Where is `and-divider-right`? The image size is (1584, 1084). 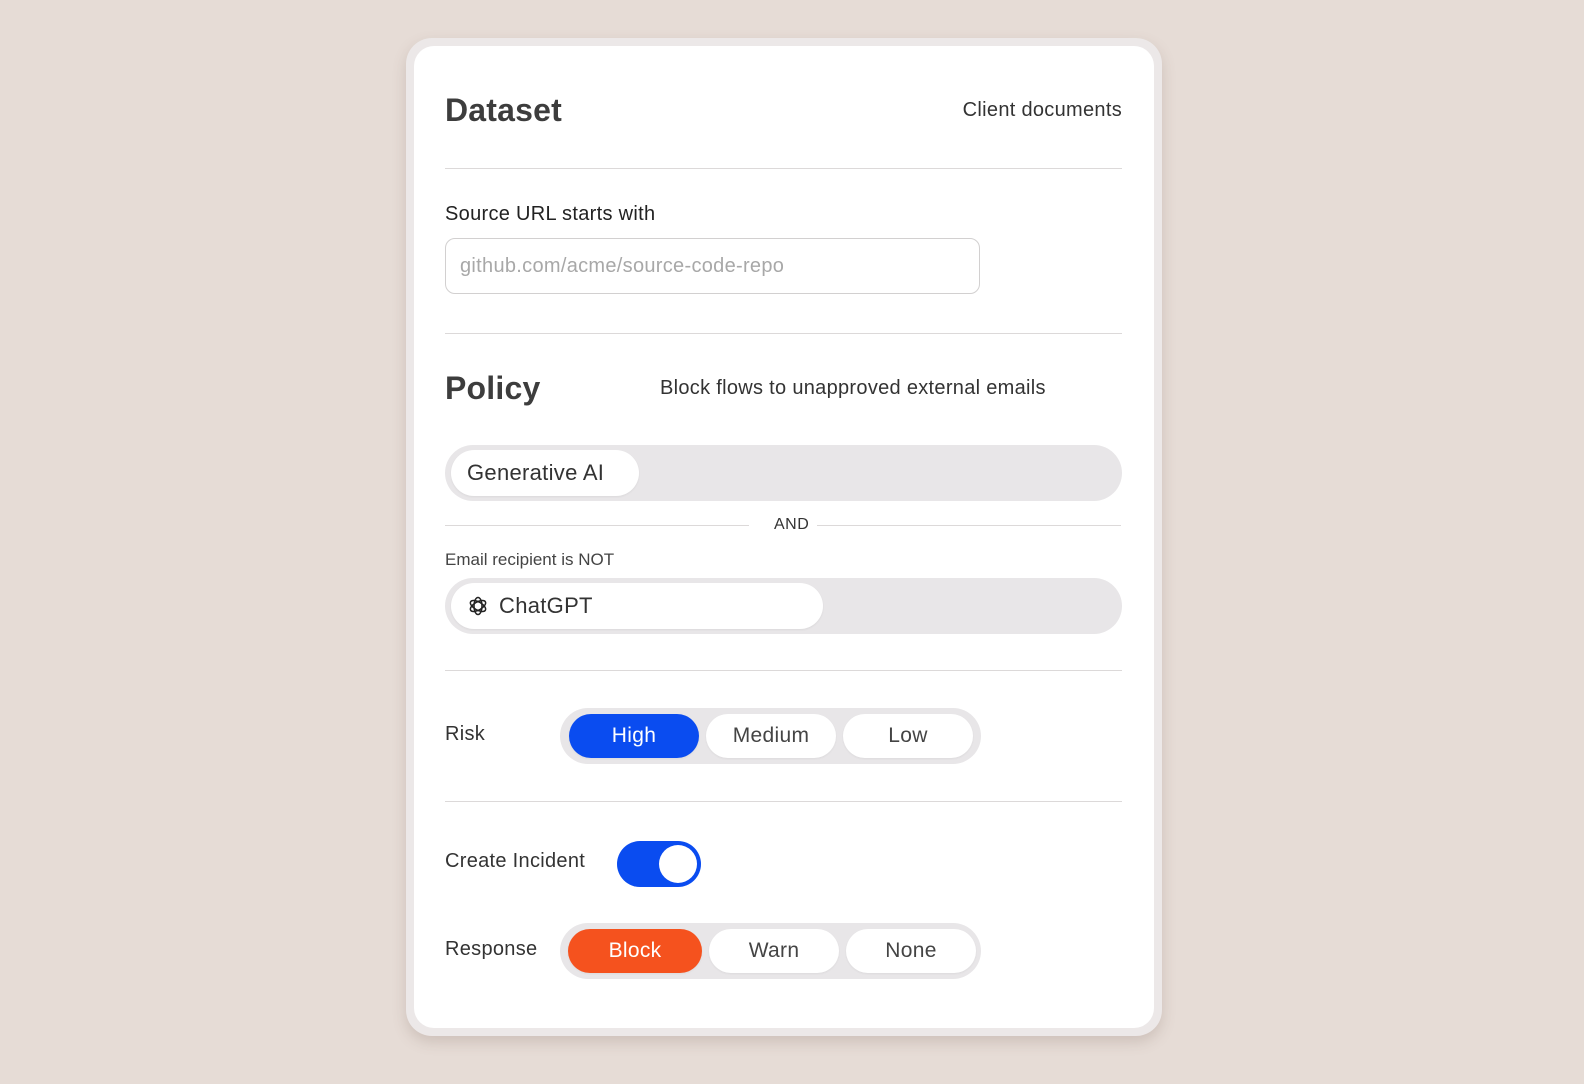 and-divider-right is located at coordinates (969, 525).